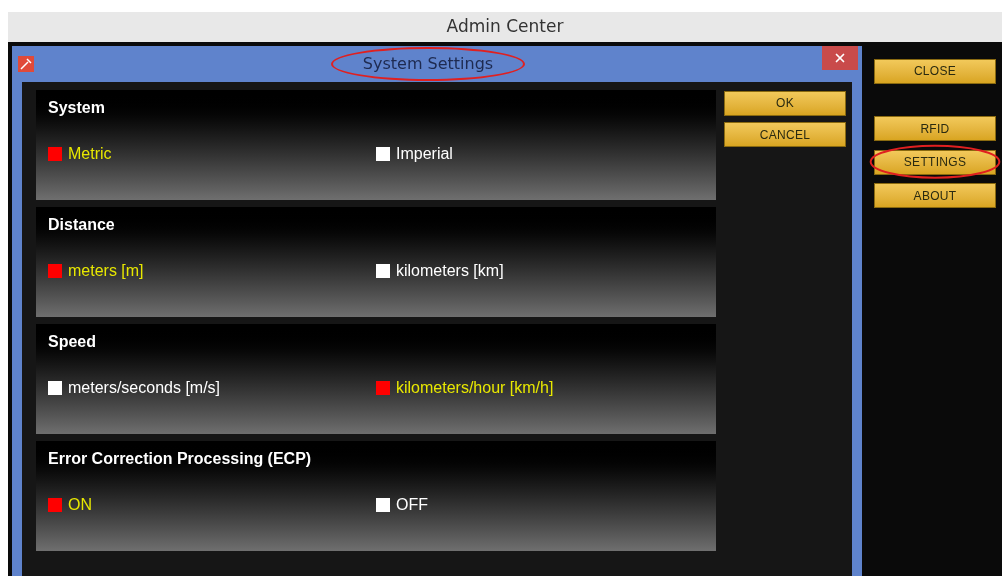 This screenshot has height=576, width=1002. I want to click on option-label: kilometers/hour [km/h], so click(475, 388).